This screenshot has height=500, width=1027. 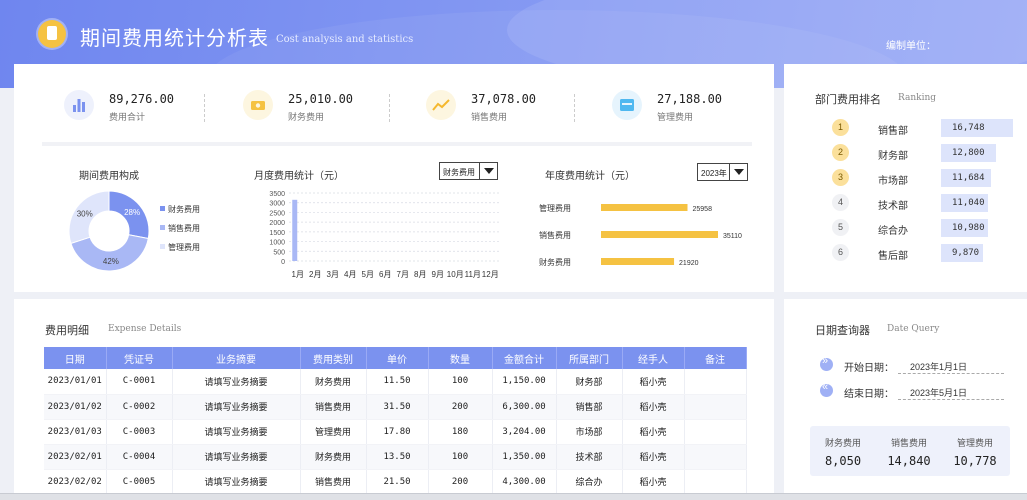 What do you see at coordinates (840, 202) in the screenshot?
I see `rank-number: 4` at bounding box center [840, 202].